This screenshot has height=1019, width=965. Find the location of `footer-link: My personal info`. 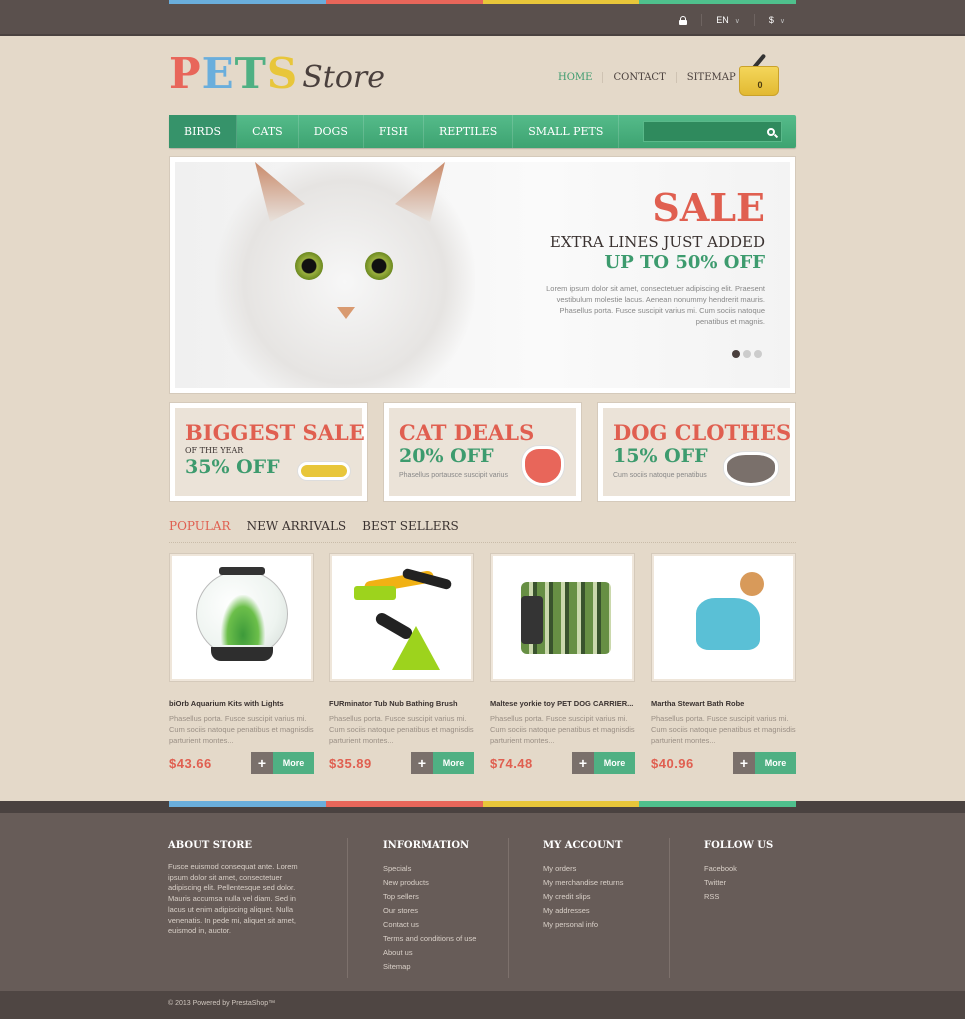

footer-link: My personal info is located at coordinates (583, 925).